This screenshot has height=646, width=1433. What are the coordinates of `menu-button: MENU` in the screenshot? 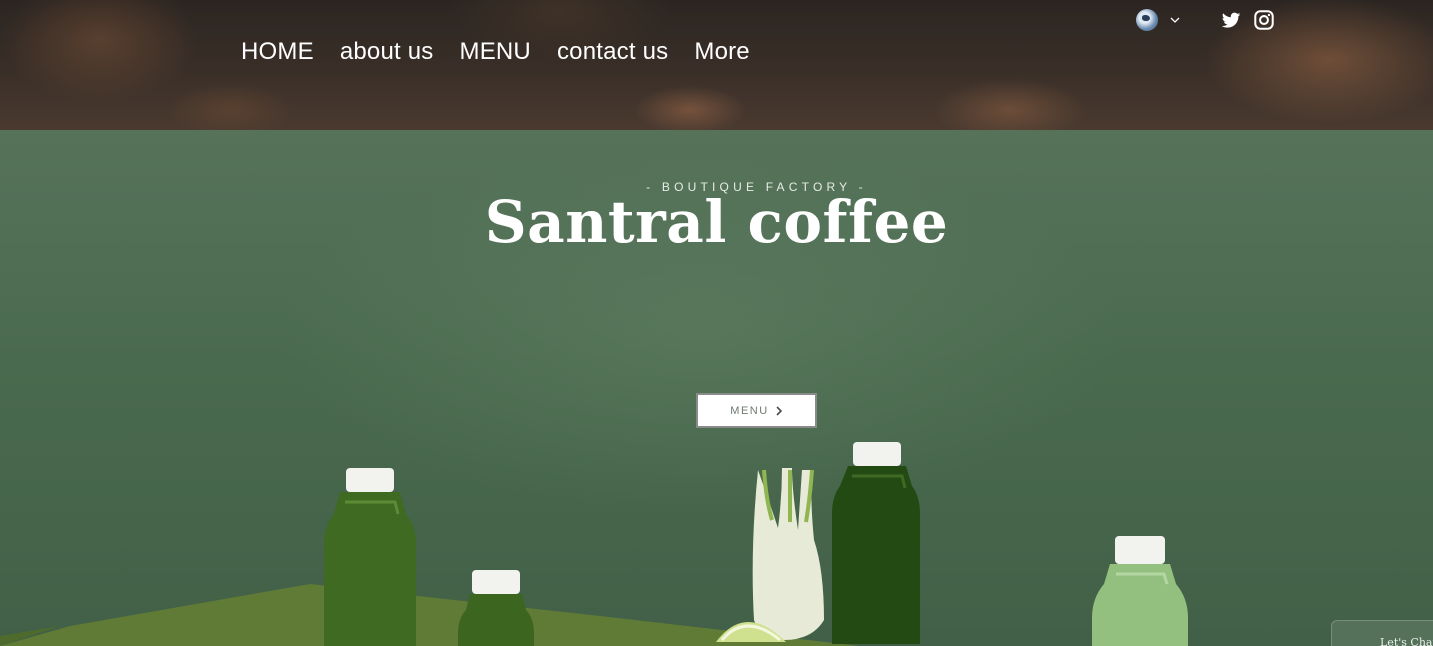 It's located at (756, 410).